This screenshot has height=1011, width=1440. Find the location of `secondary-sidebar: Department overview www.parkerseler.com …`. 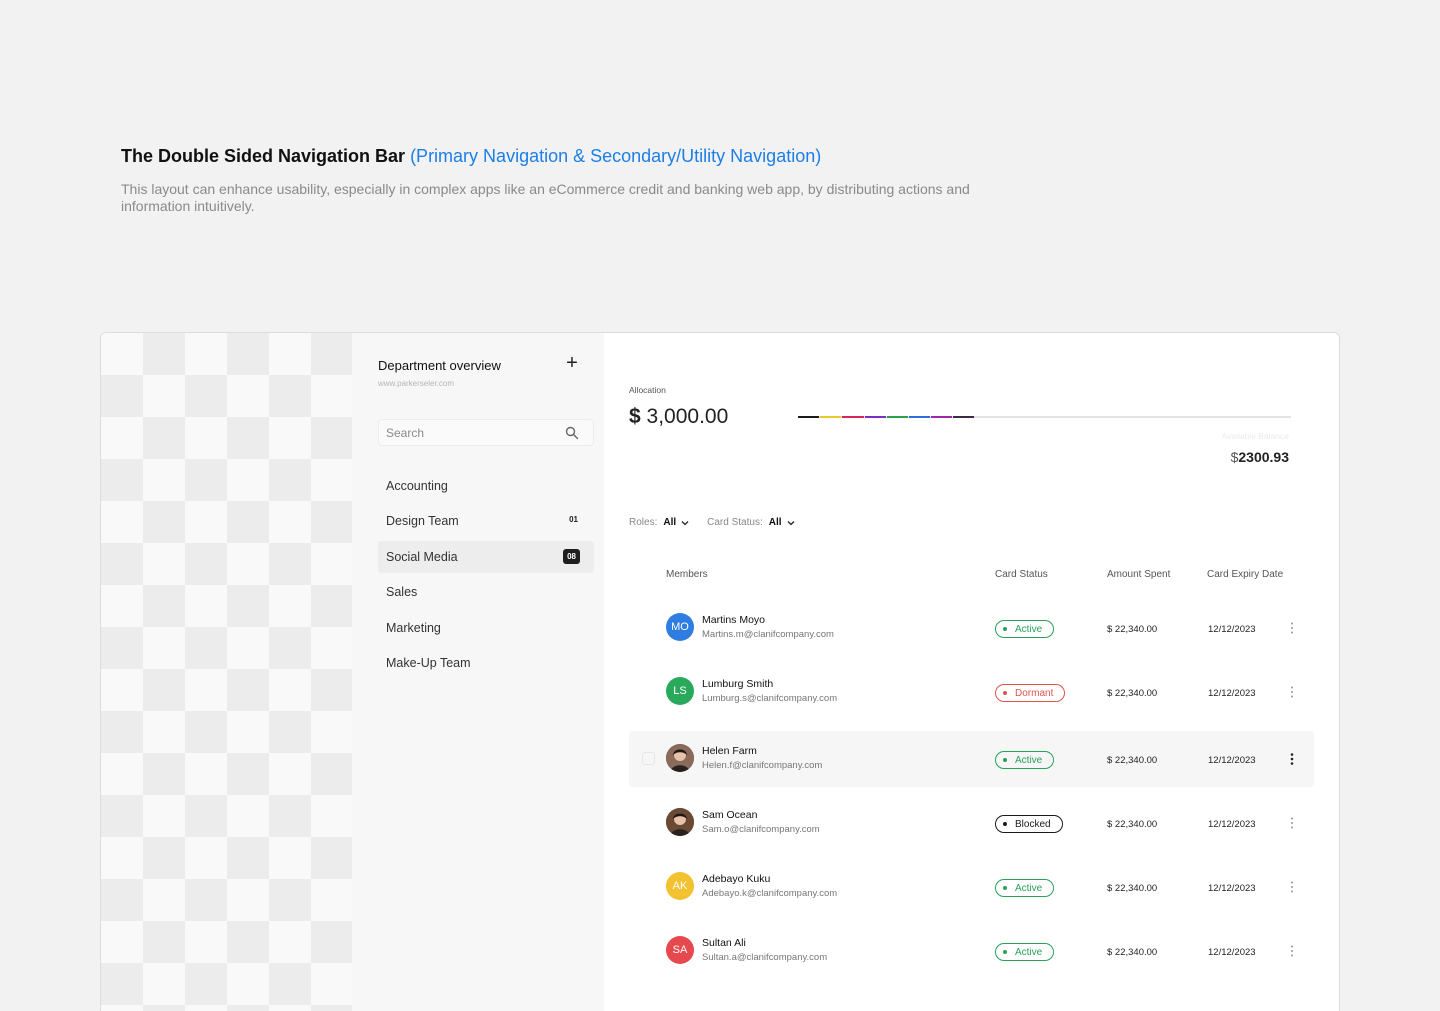

secondary-sidebar: Department overview www.parkerseler.com … is located at coordinates (478, 672).